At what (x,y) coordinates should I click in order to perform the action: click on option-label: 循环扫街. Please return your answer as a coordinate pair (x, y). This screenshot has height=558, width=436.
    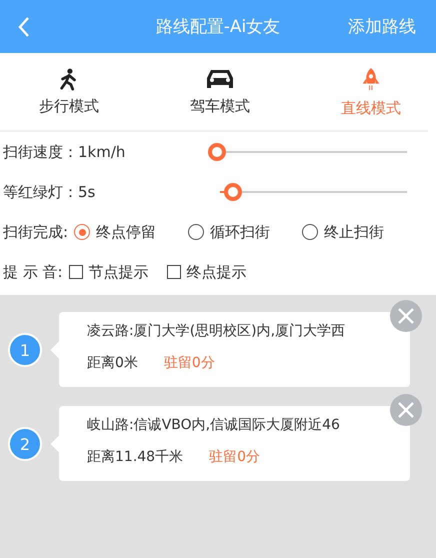
    Looking at the image, I should click on (240, 232).